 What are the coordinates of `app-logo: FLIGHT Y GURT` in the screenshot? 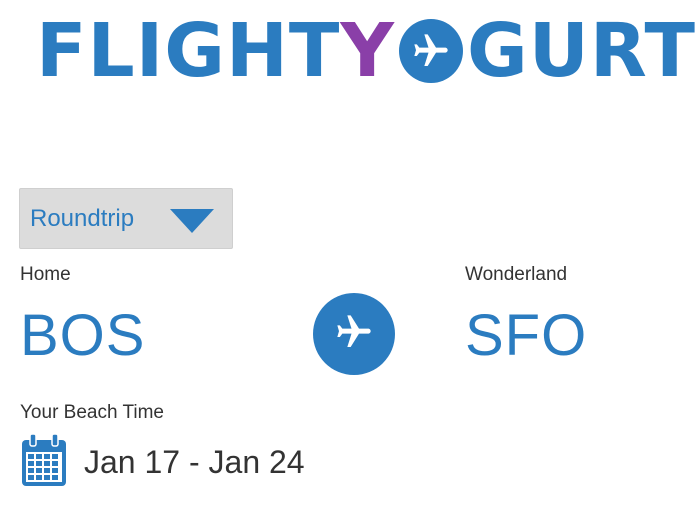 It's located at (366, 51).